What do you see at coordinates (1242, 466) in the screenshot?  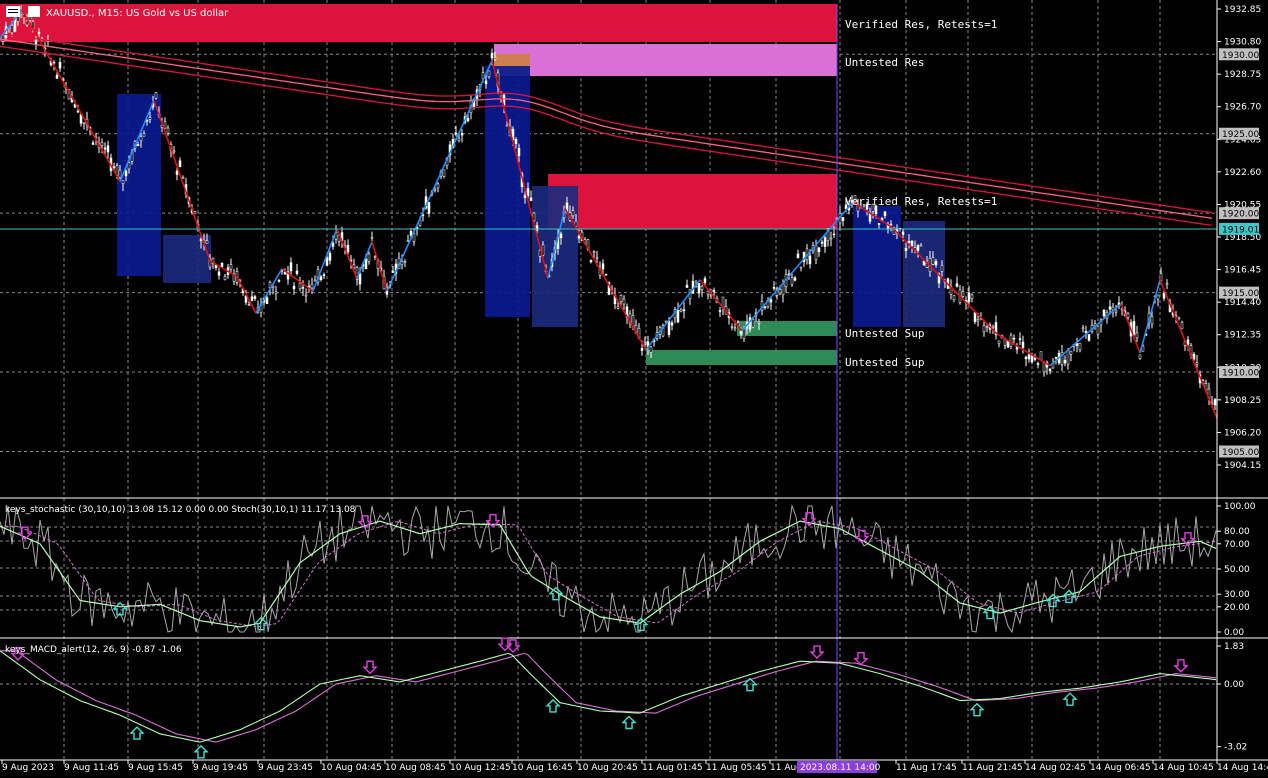 I see `price-tick-label: 1904.15` at bounding box center [1242, 466].